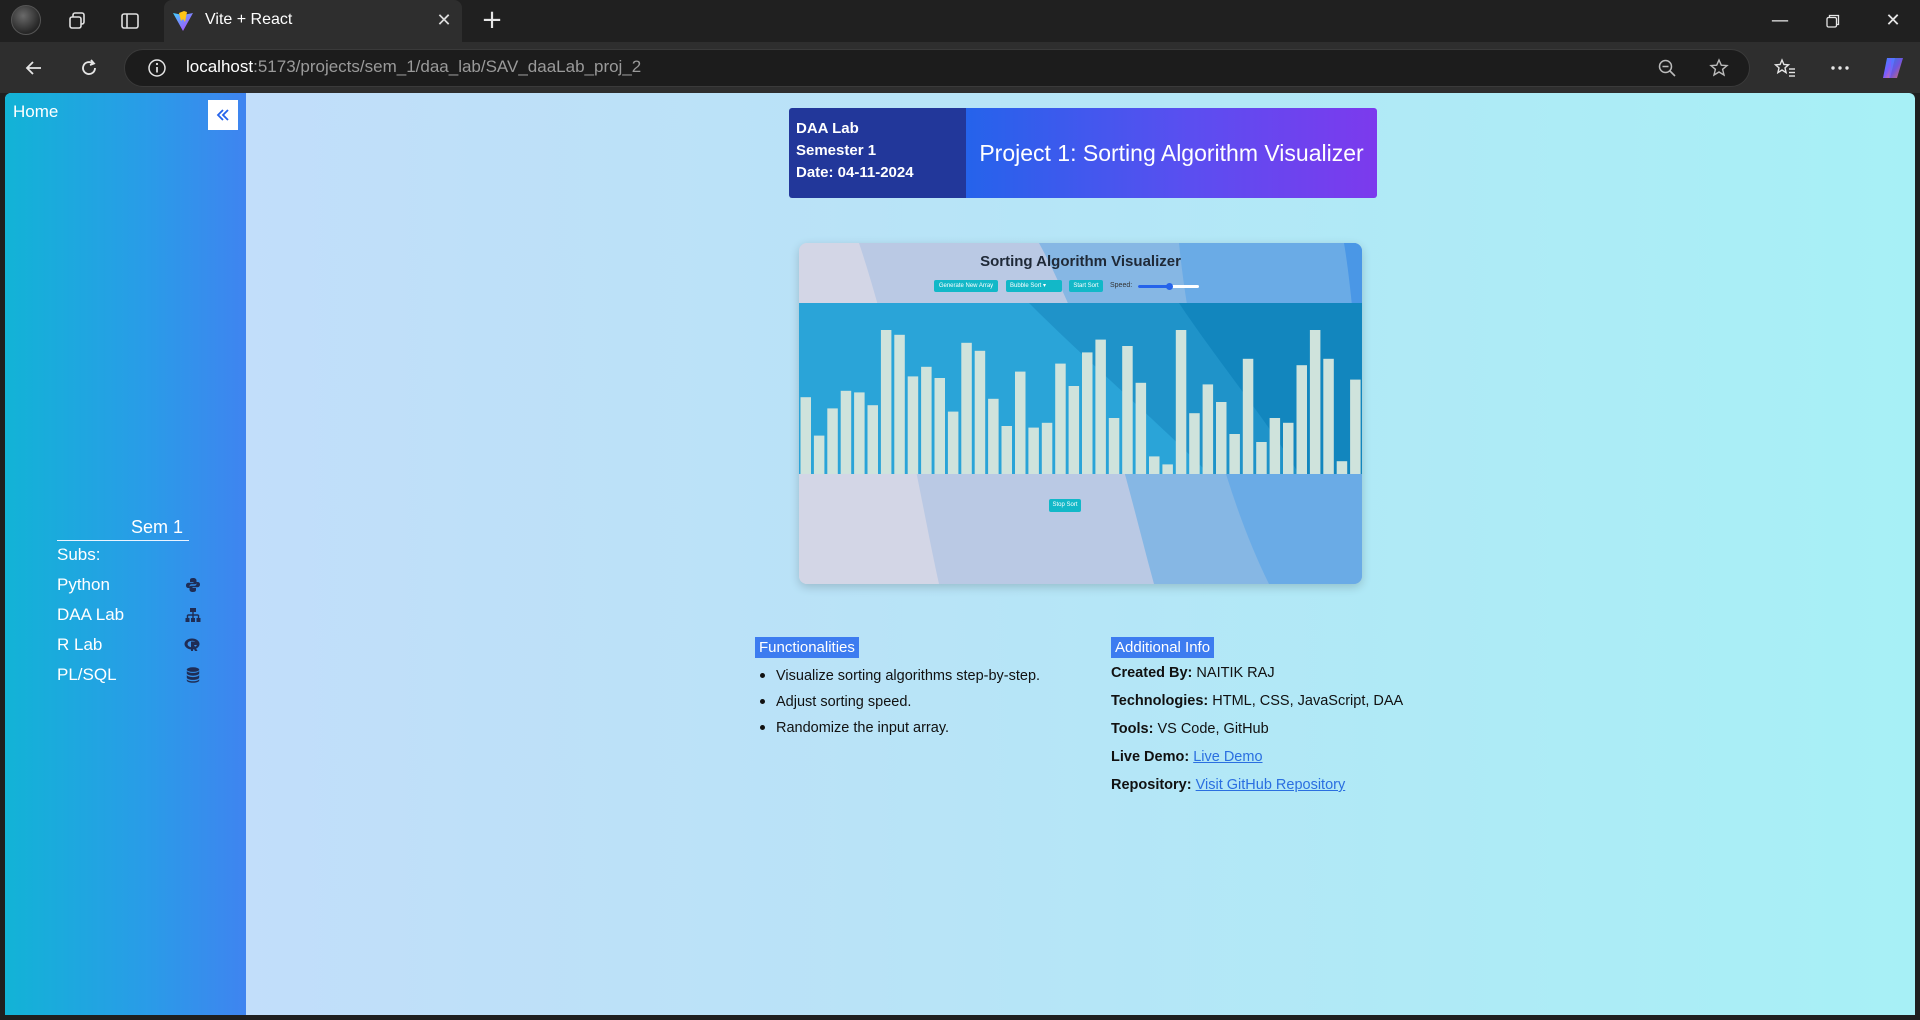 This screenshot has width=1920, height=1020. Describe the element at coordinates (807, 647) in the screenshot. I see `functionalities-heading: Functionalities` at that location.